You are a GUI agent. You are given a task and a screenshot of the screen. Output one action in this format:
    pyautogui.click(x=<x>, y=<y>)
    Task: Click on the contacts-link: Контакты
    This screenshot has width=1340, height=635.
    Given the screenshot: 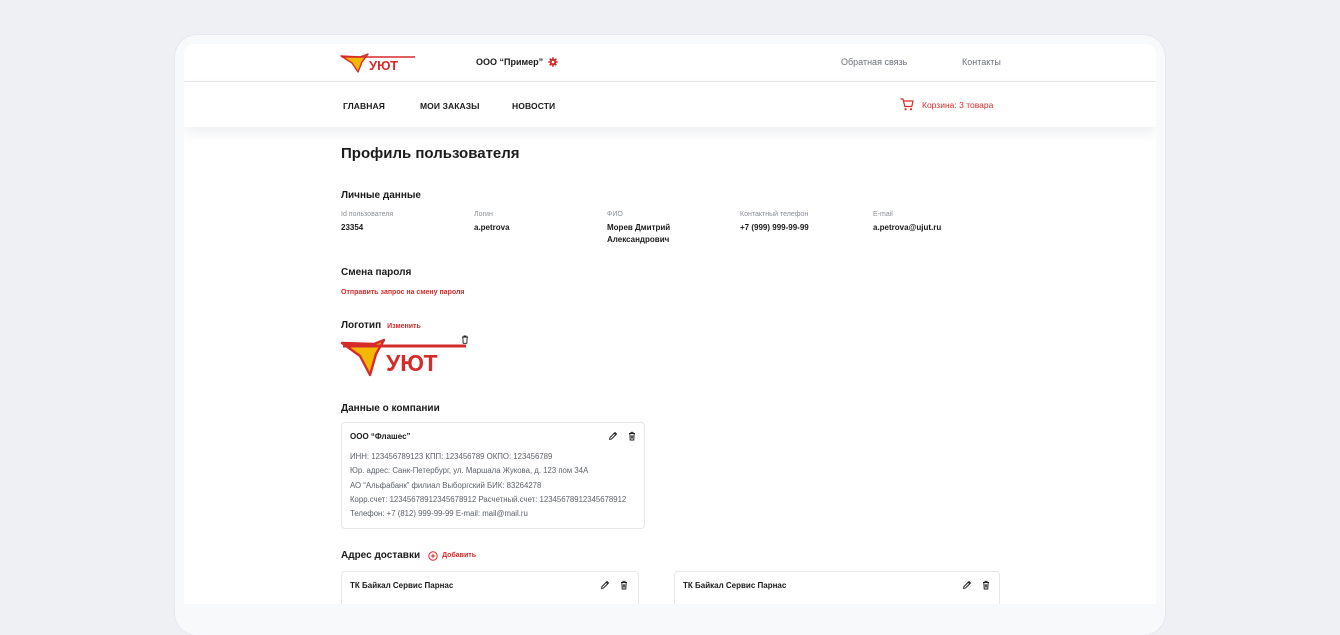 What is the action you would take?
    pyautogui.click(x=981, y=62)
    